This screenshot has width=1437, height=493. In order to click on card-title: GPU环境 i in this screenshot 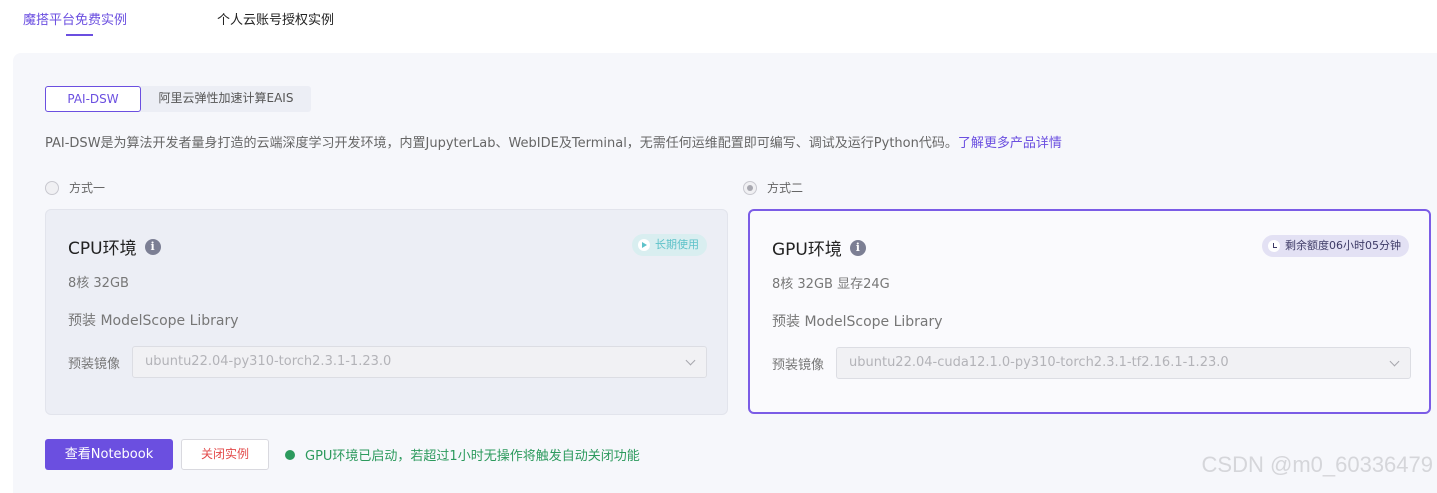, I will do `click(819, 247)`.